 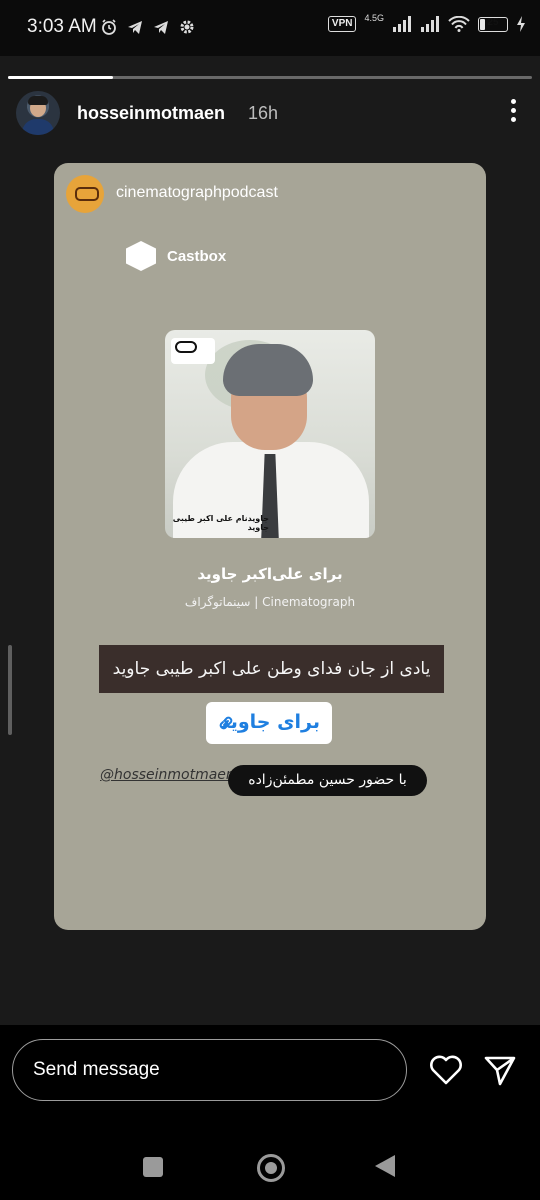 I want to click on avatar, so click(x=38, y=113).